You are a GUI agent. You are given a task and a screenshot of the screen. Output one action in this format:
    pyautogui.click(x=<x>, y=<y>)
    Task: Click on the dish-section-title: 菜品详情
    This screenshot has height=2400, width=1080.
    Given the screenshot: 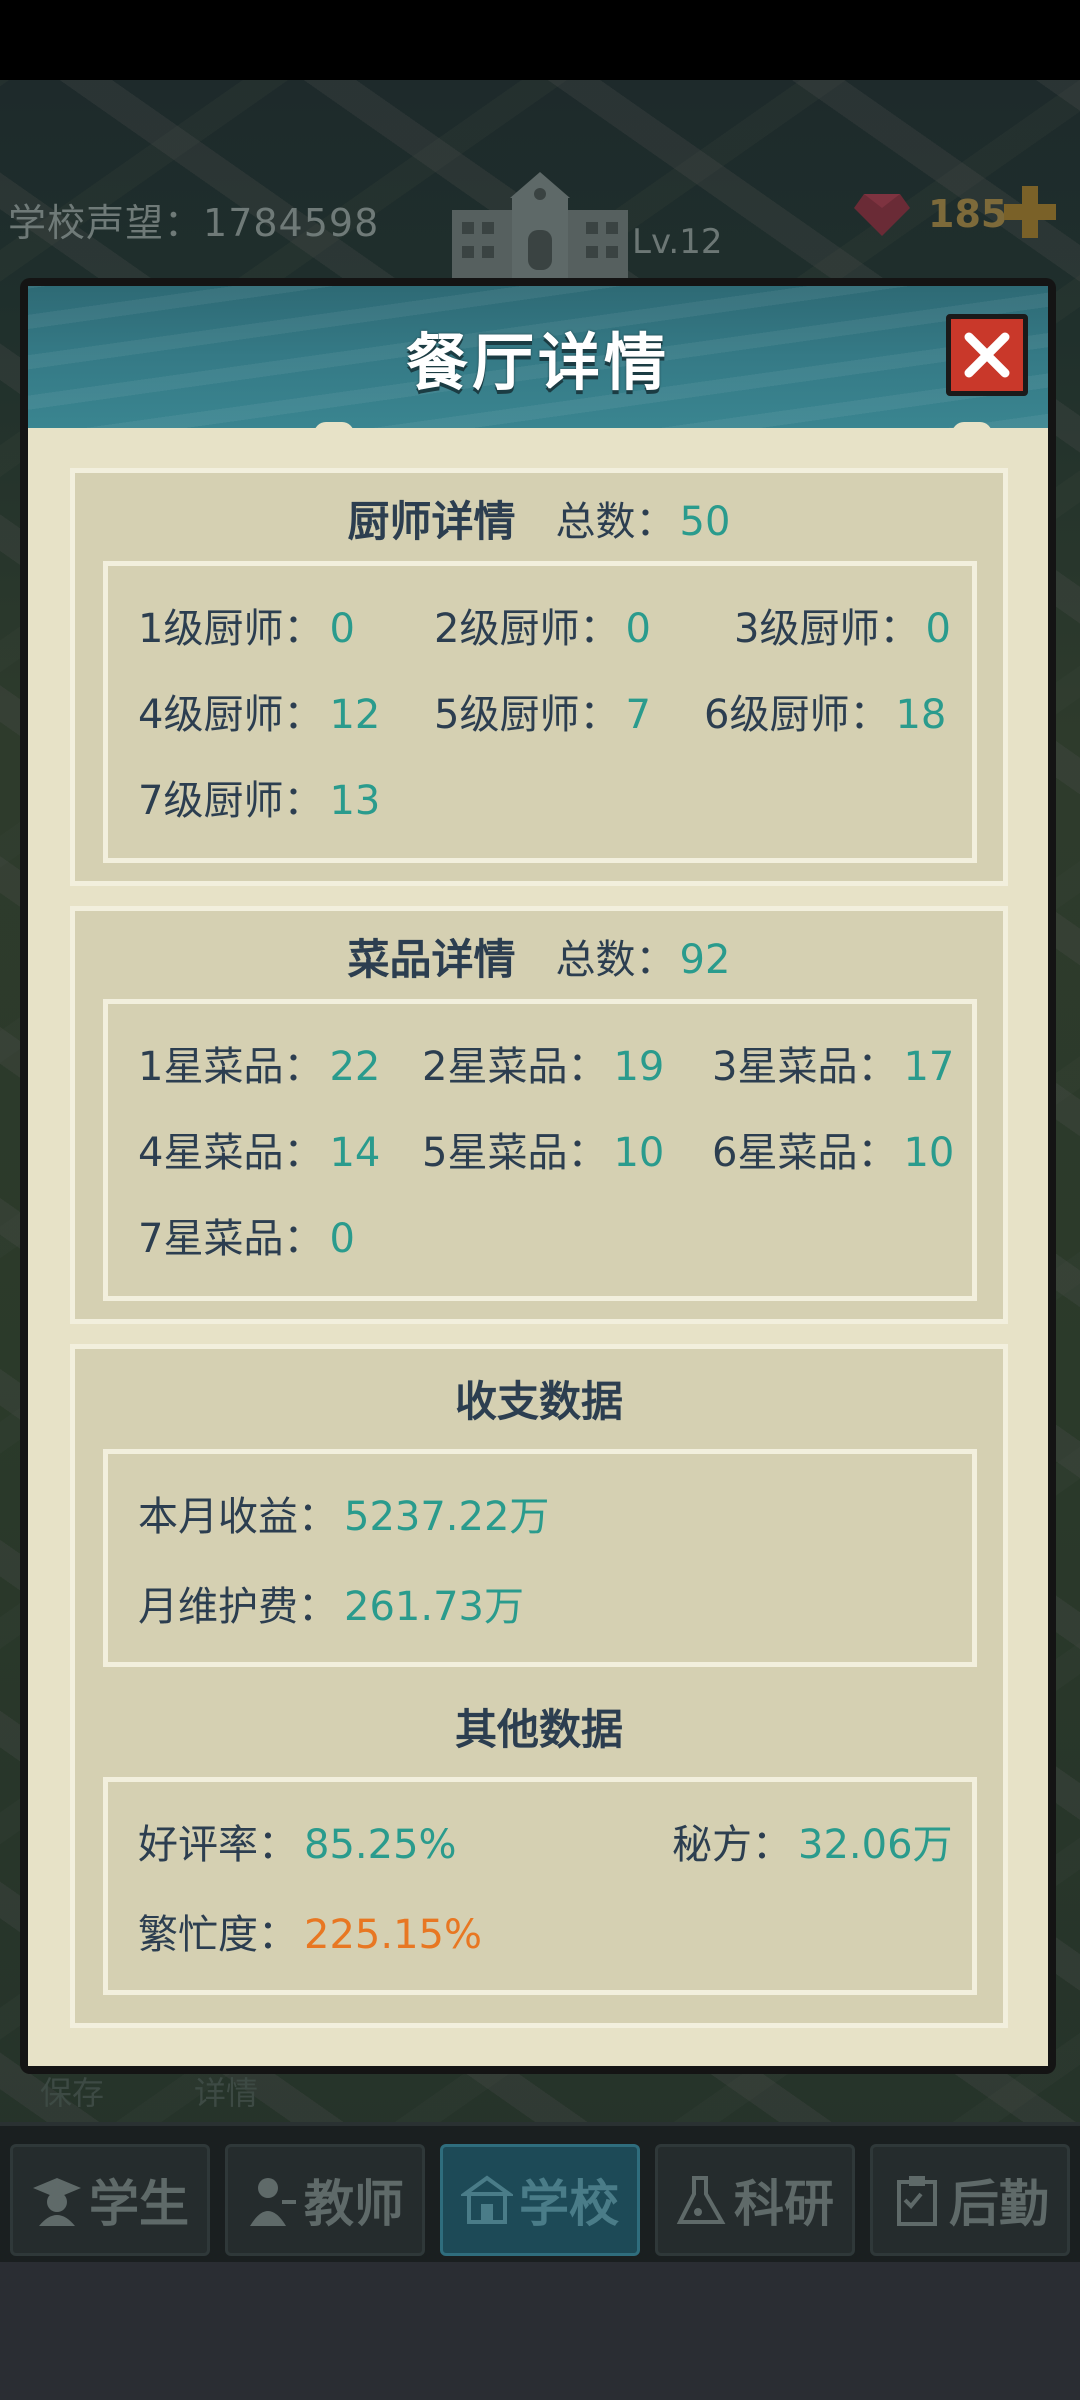 What is the action you would take?
    pyautogui.click(x=431, y=959)
    